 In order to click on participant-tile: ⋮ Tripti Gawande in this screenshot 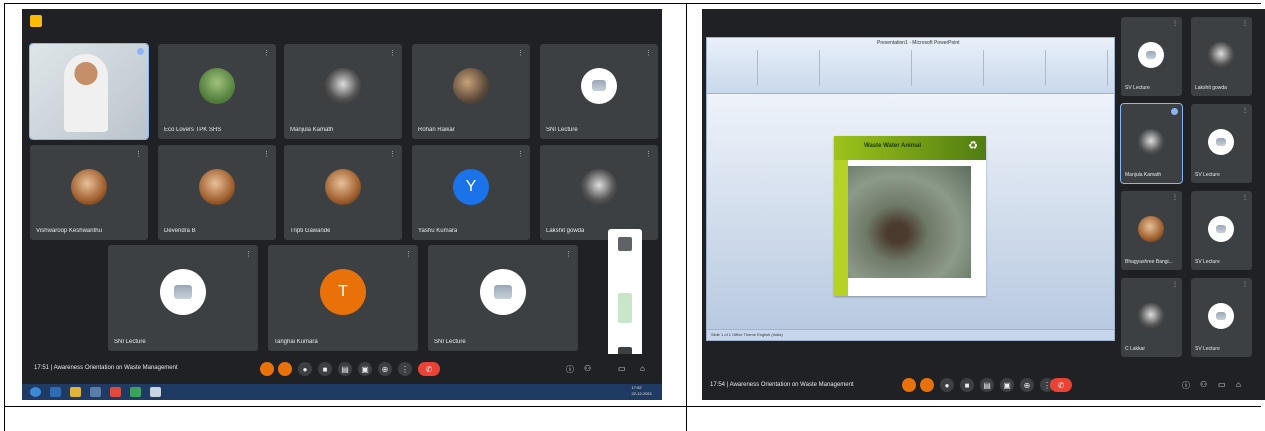, I will do `click(343, 192)`.